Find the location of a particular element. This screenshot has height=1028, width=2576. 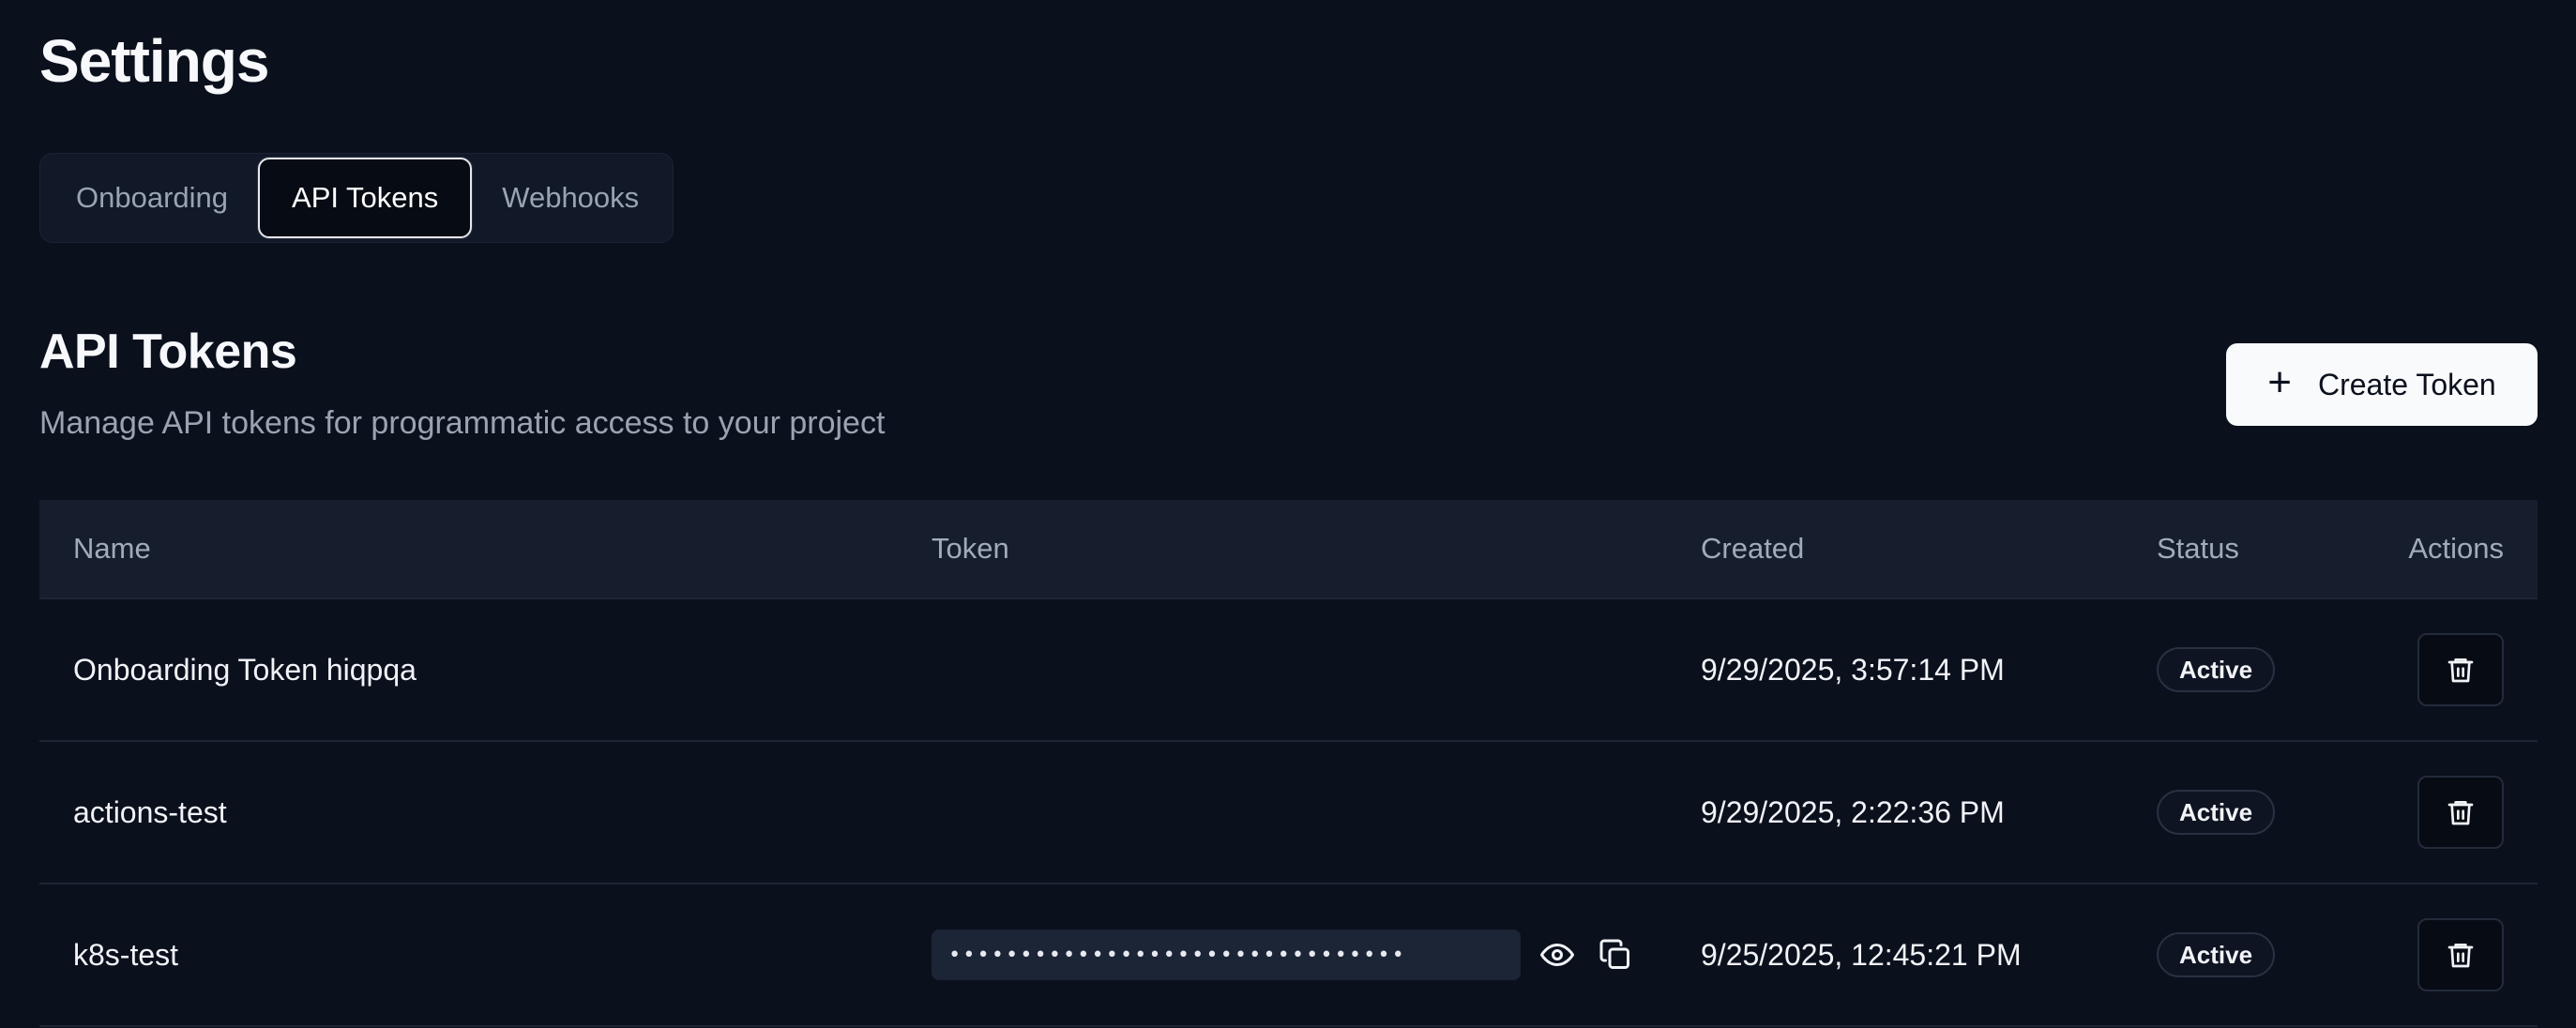

create-token-button: + Create Token is located at coordinates (2382, 384).